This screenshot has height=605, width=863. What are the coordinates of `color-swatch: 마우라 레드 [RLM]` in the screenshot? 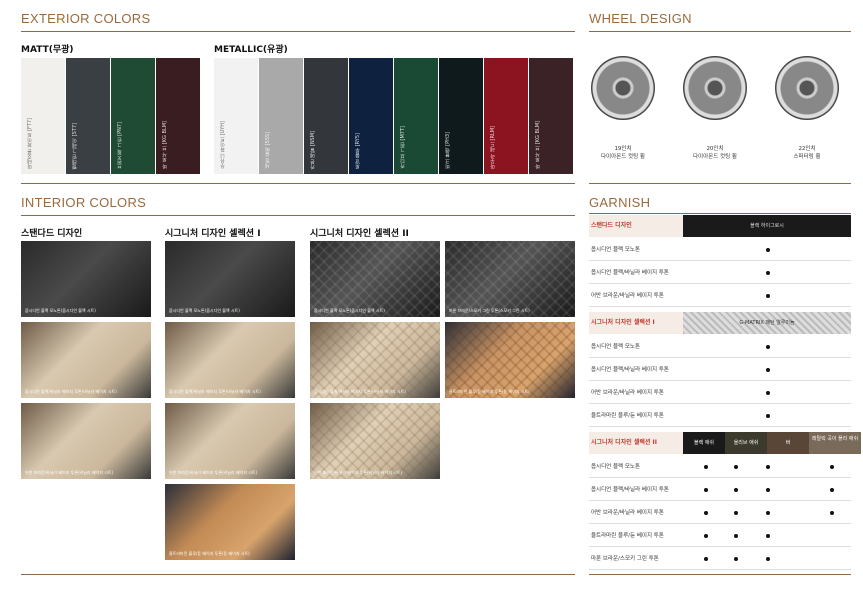 It's located at (506, 116).